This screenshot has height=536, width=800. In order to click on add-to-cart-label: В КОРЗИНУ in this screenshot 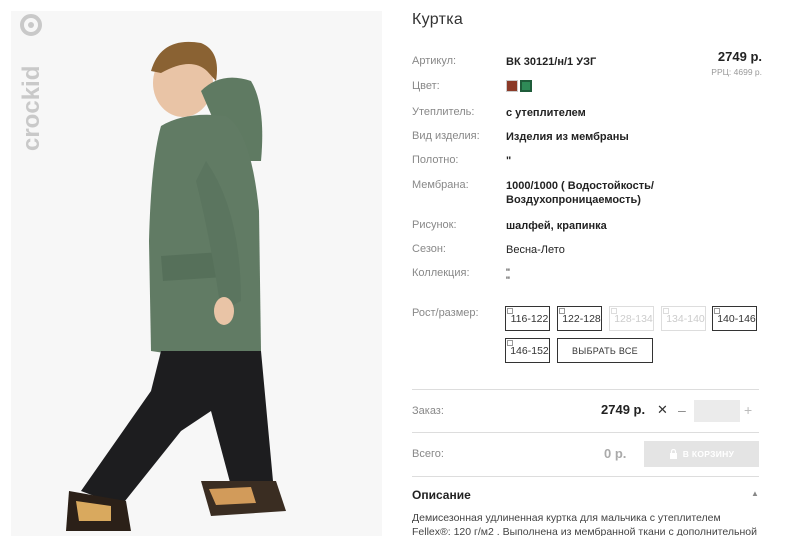, I will do `click(708, 454)`.